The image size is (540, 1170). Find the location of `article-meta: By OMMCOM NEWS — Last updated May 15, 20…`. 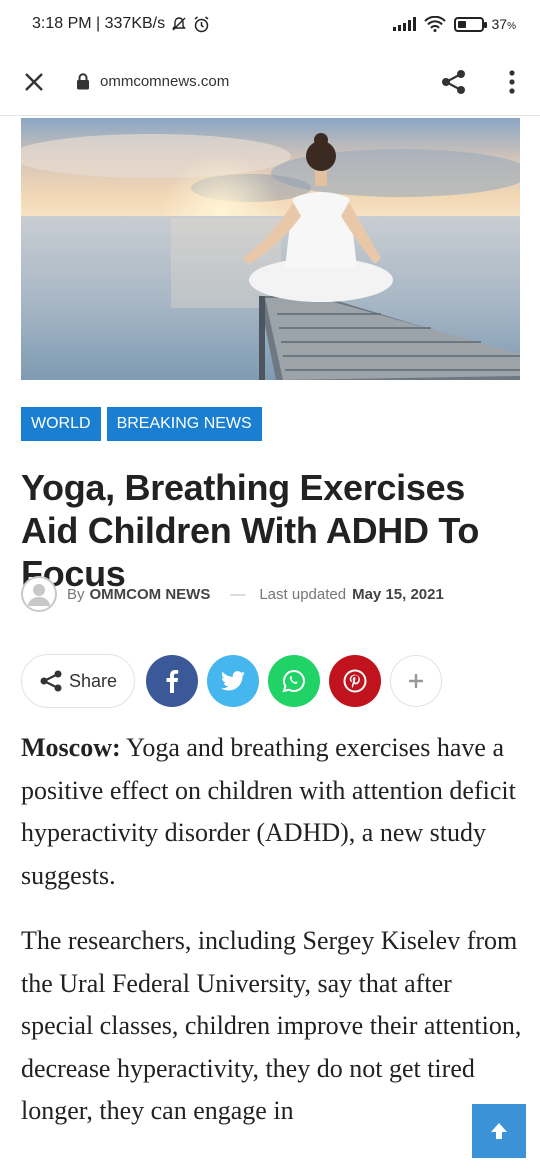

article-meta: By OMMCOM NEWS — Last updated May 15, 20… is located at coordinates (232, 594).